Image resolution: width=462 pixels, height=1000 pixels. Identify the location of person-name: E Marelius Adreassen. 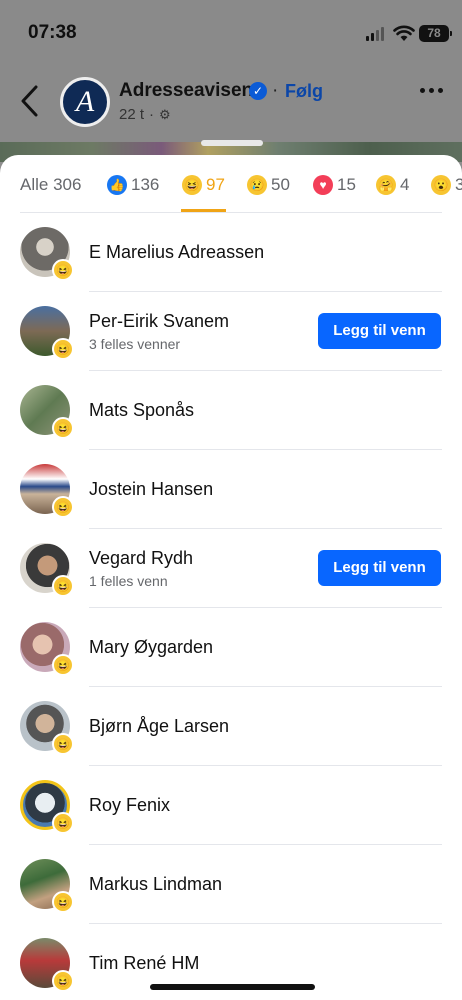
(176, 252).